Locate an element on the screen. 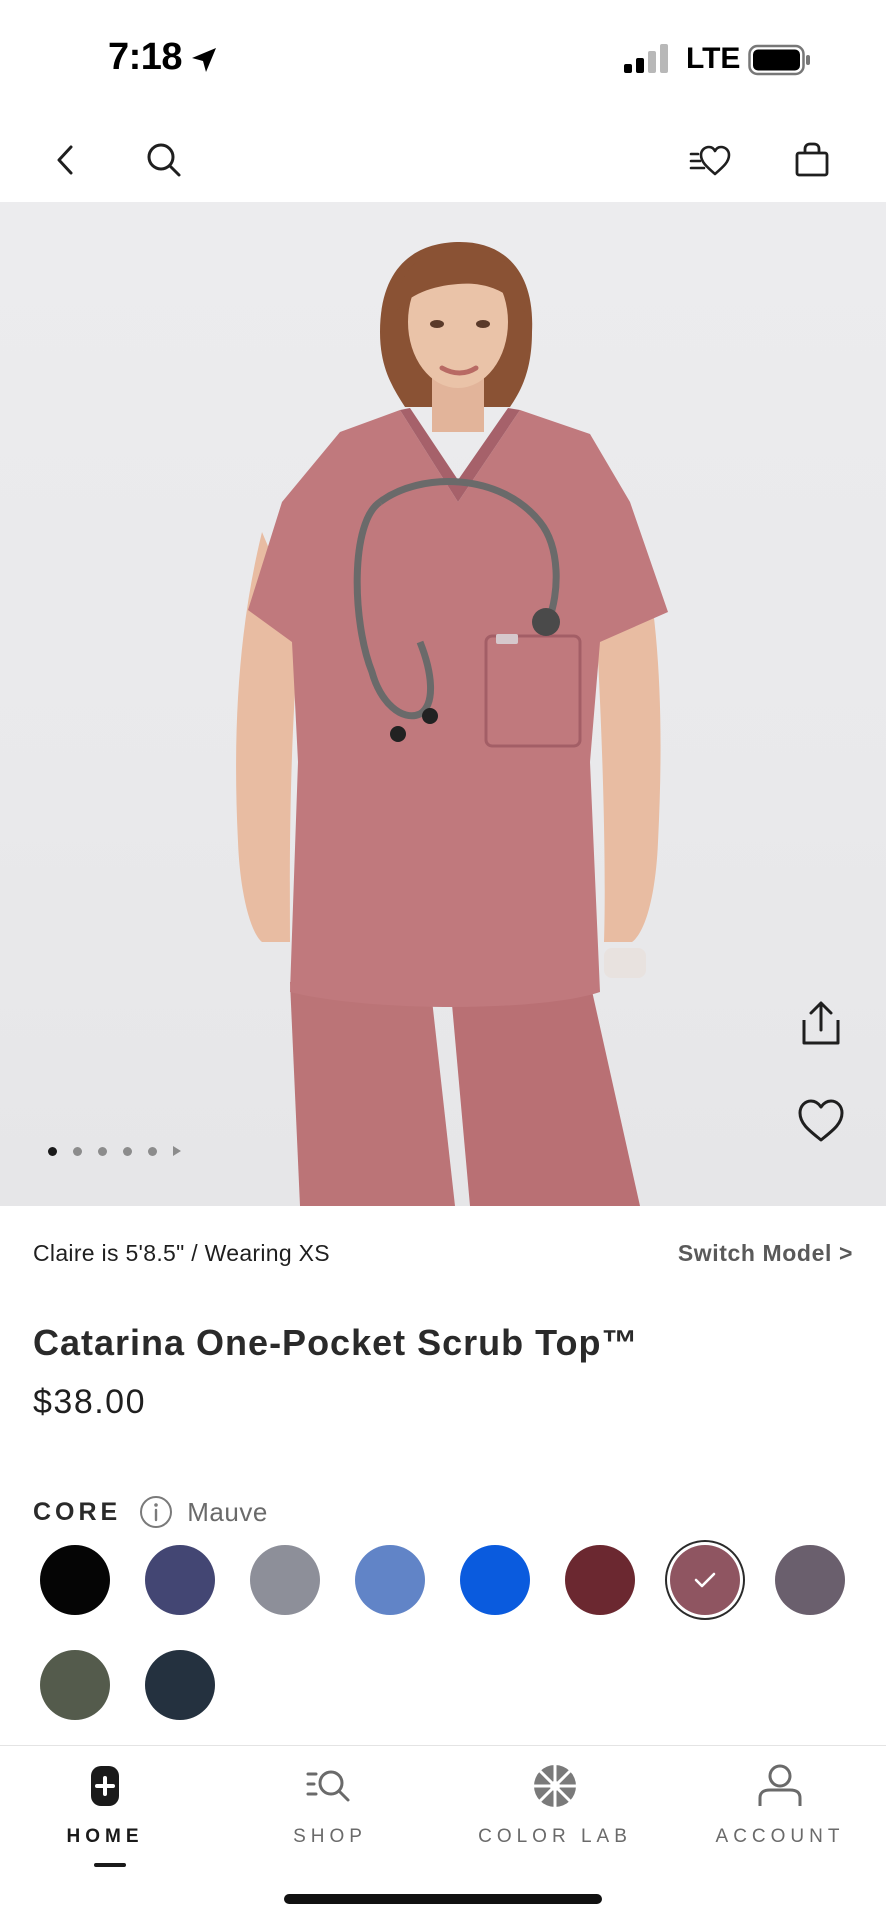  back-button is located at coordinates (66, 160).